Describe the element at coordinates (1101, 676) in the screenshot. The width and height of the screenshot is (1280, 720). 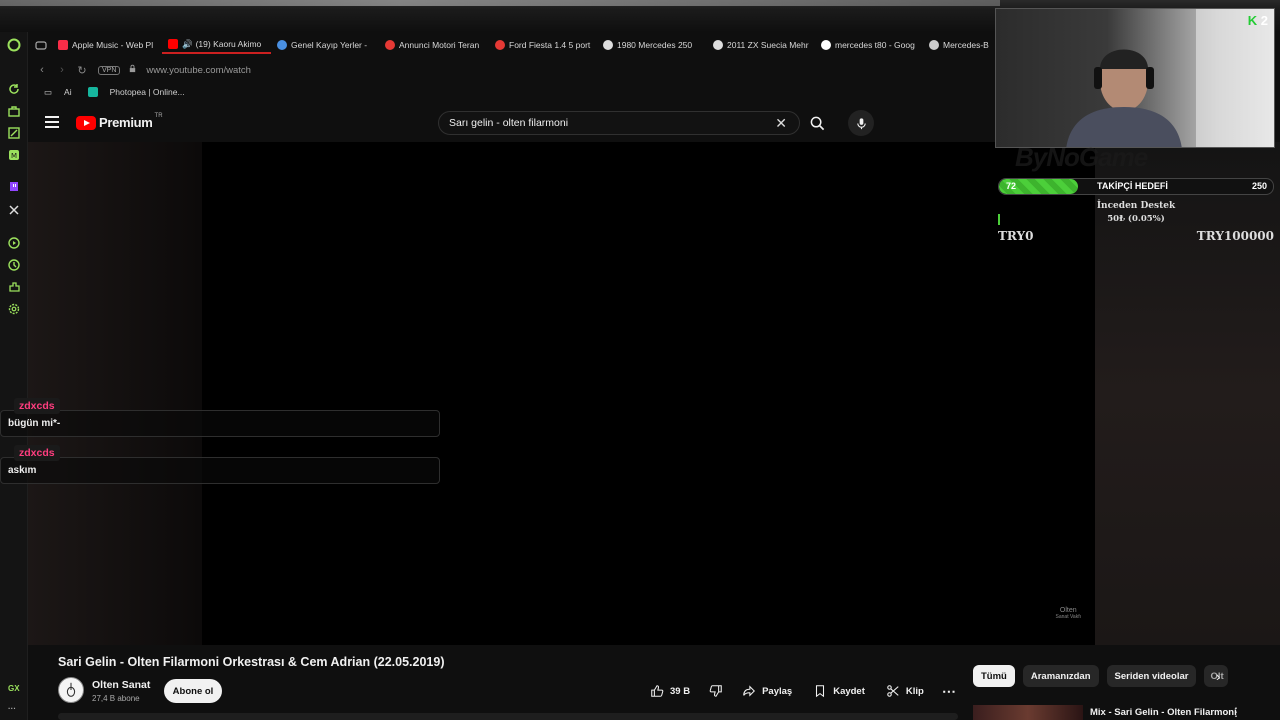
I see `related-filter-chips: Tümü Aramanızdan Seriden videolar Olt` at that location.